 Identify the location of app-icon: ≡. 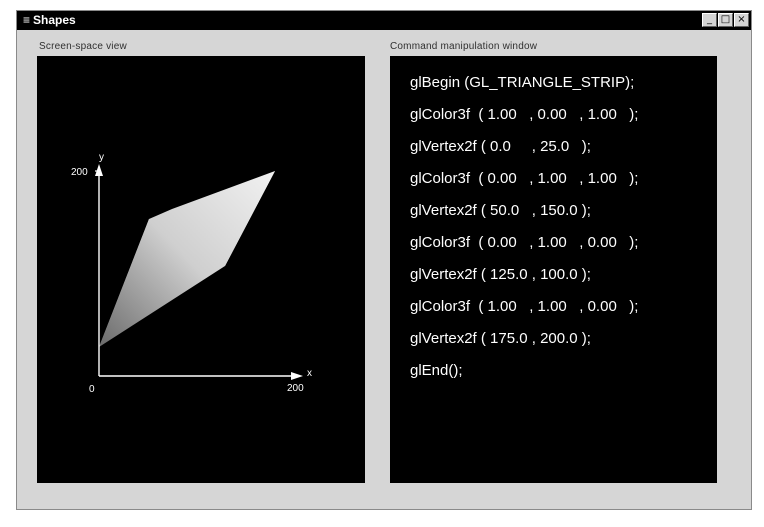
(26, 20).